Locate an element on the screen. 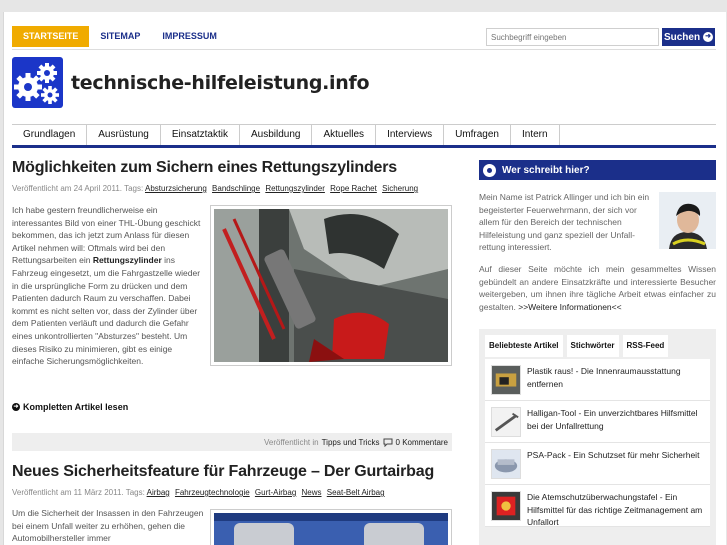  rescue-cylinder-photo is located at coordinates (331, 285).